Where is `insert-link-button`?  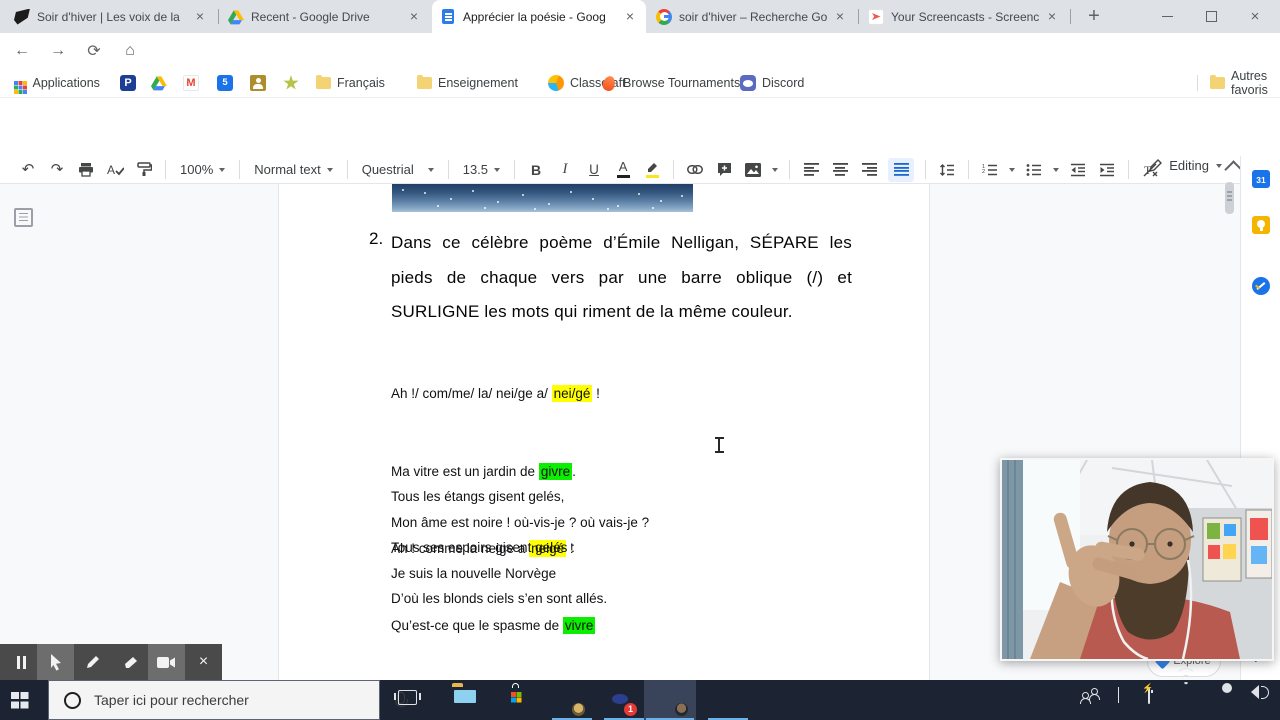
insert-link-button is located at coordinates (695, 170).